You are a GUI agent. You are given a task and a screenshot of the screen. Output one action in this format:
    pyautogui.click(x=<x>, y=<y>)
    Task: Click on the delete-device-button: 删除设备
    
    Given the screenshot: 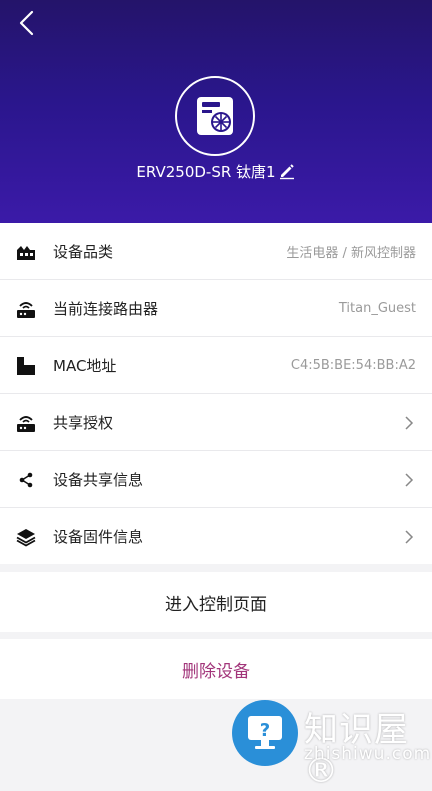 What is the action you would take?
    pyautogui.click(x=216, y=669)
    